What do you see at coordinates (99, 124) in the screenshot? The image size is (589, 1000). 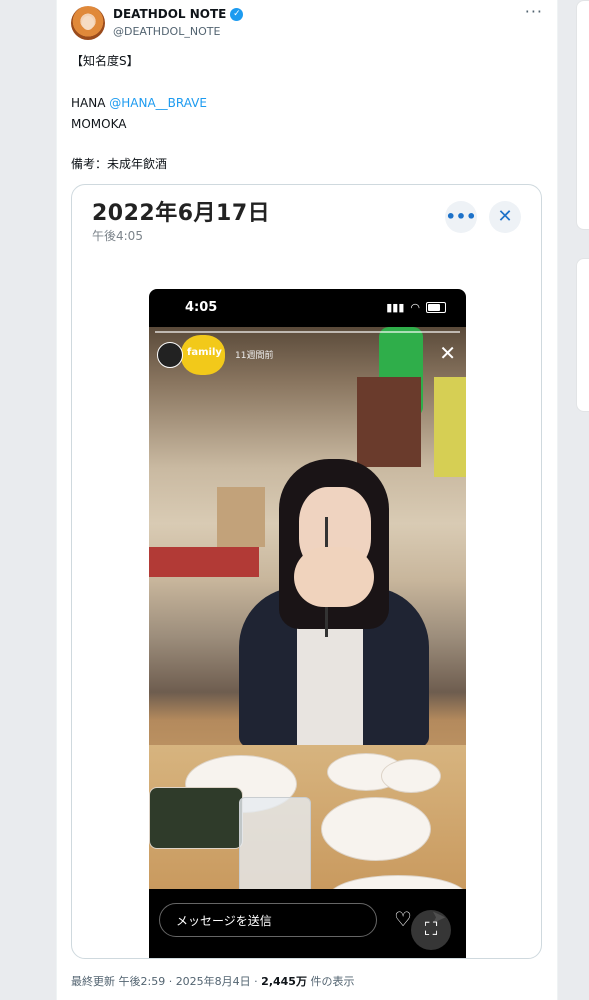 I see `tweet-line-momoka: MOMOKA` at bounding box center [99, 124].